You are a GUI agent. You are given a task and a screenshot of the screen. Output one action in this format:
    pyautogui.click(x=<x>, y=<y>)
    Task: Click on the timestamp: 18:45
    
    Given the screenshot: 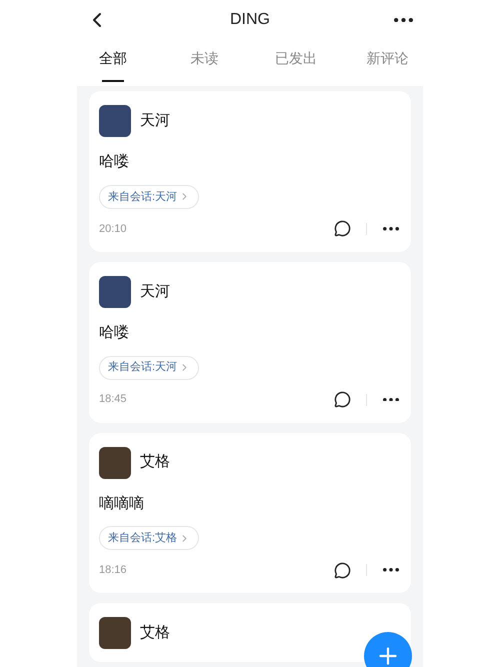 What is the action you would take?
    pyautogui.click(x=113, y=400)
    